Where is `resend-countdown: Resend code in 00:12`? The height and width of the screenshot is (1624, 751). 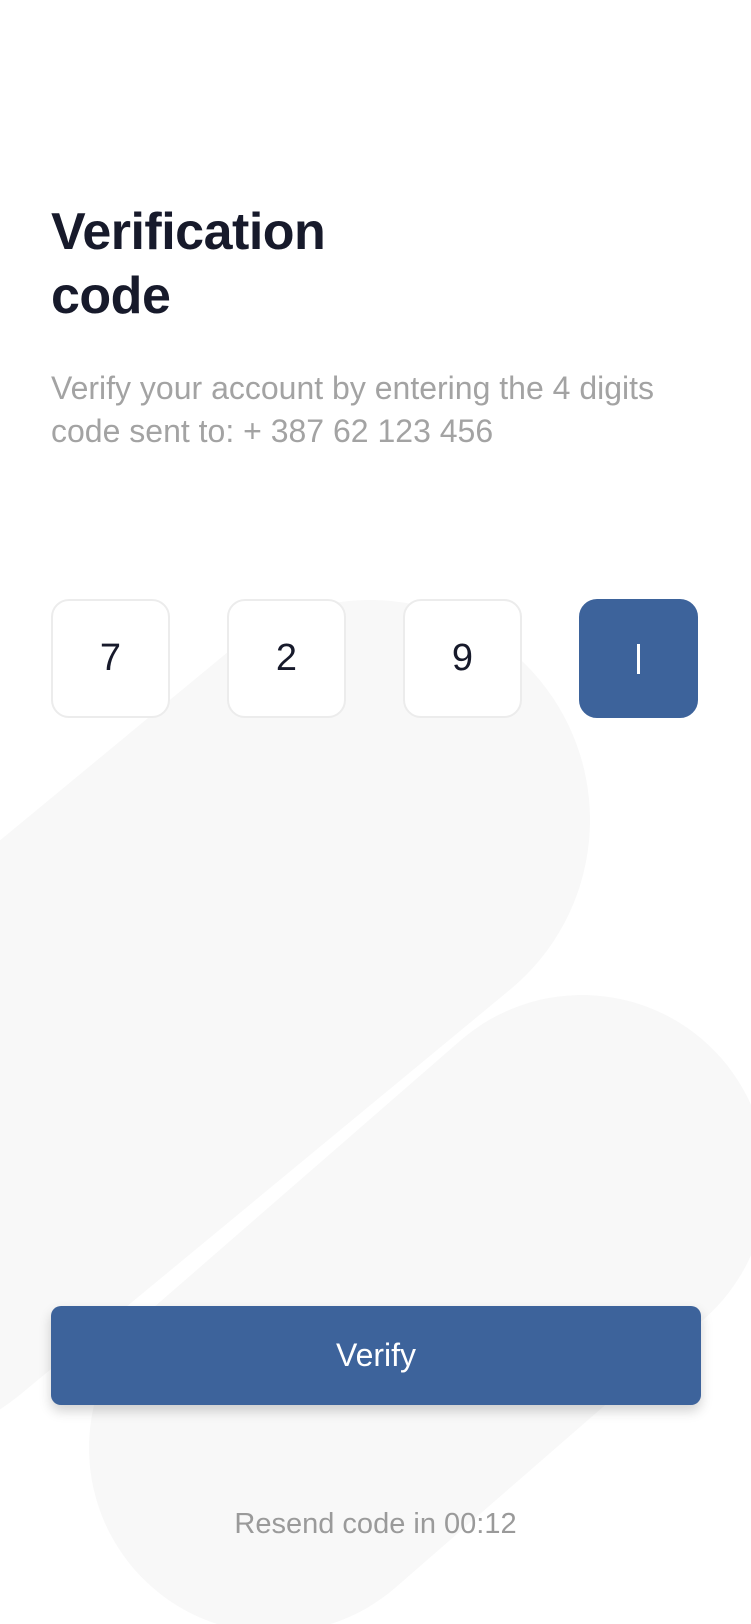 resend-countdown: Resend code in 00:12 is located at coordinates (375, 1524).